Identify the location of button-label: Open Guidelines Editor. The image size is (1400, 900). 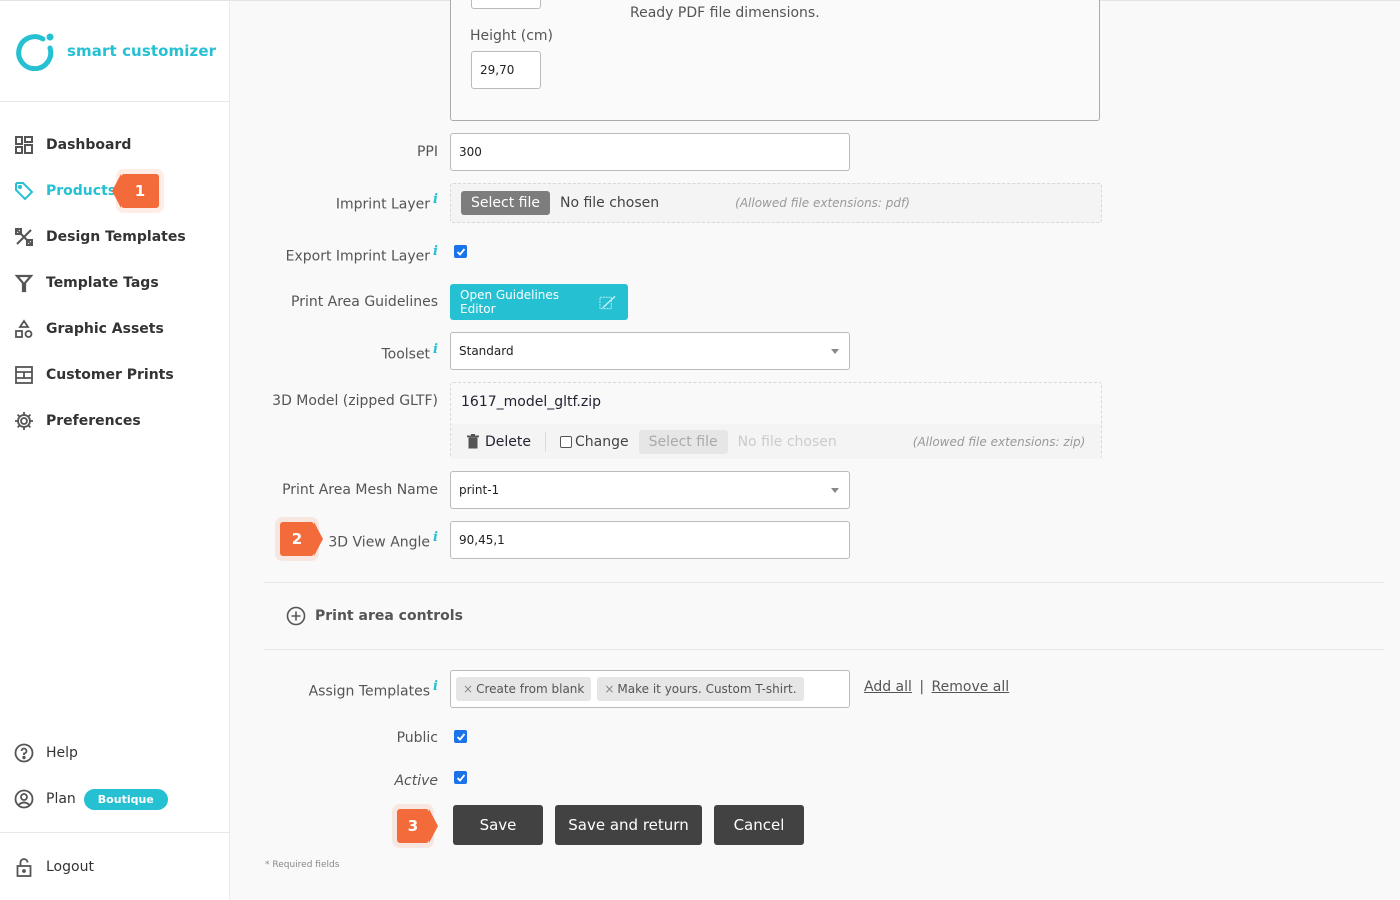
(510, 302).